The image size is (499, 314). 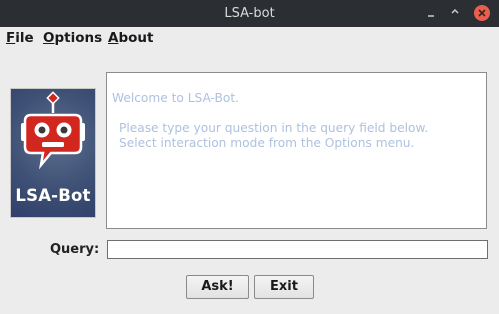 What do you see at coordinates (53, 130) in the screenshot?
I see `robot-speech-bubble-icon` at bounding box center [53, 130].